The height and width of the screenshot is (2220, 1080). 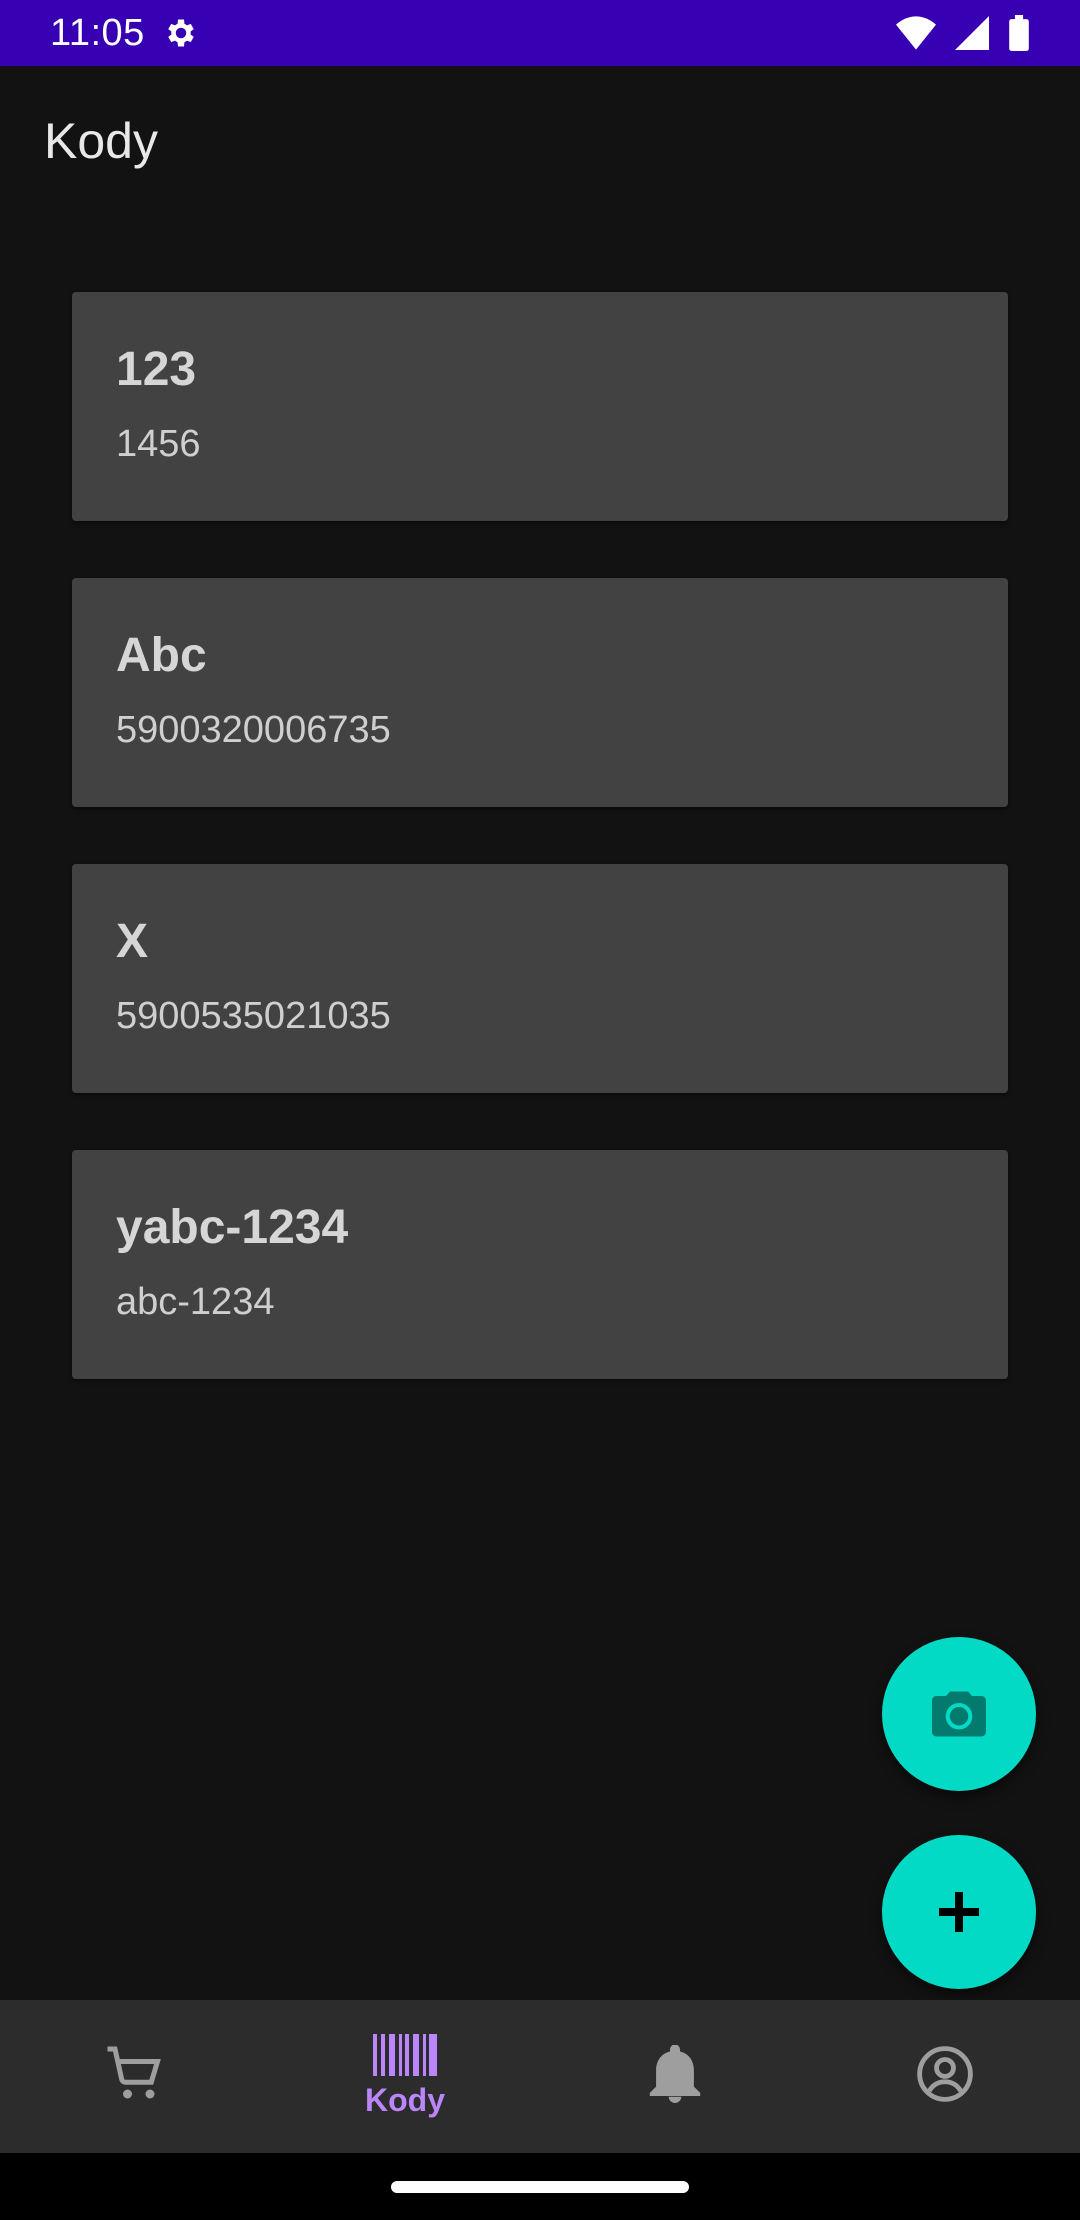 I want to click on code-value: 5900535021035, so click(x=253, y=1016).